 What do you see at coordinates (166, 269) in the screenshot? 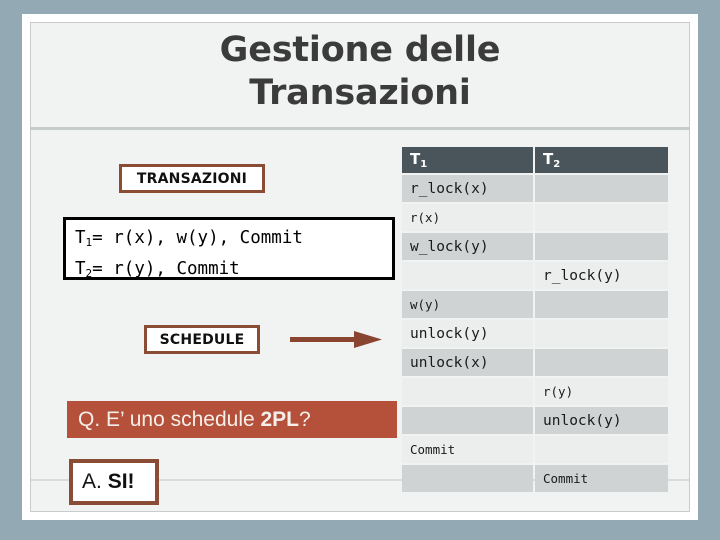
I see `t2-body: = r(y), Commit` at bounding box center [166, 269].